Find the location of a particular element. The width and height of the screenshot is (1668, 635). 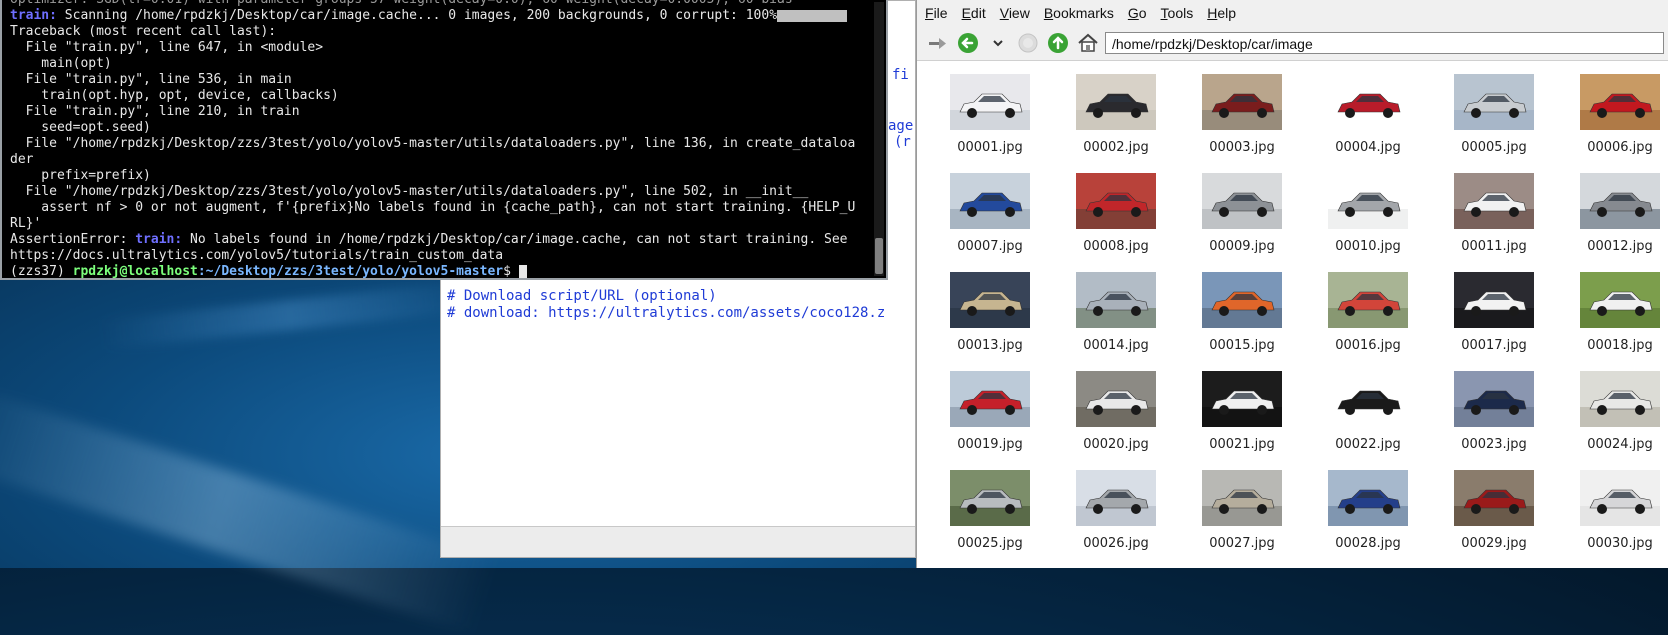

file-name: 00023.jpg is located at coordinates (1494, 444).